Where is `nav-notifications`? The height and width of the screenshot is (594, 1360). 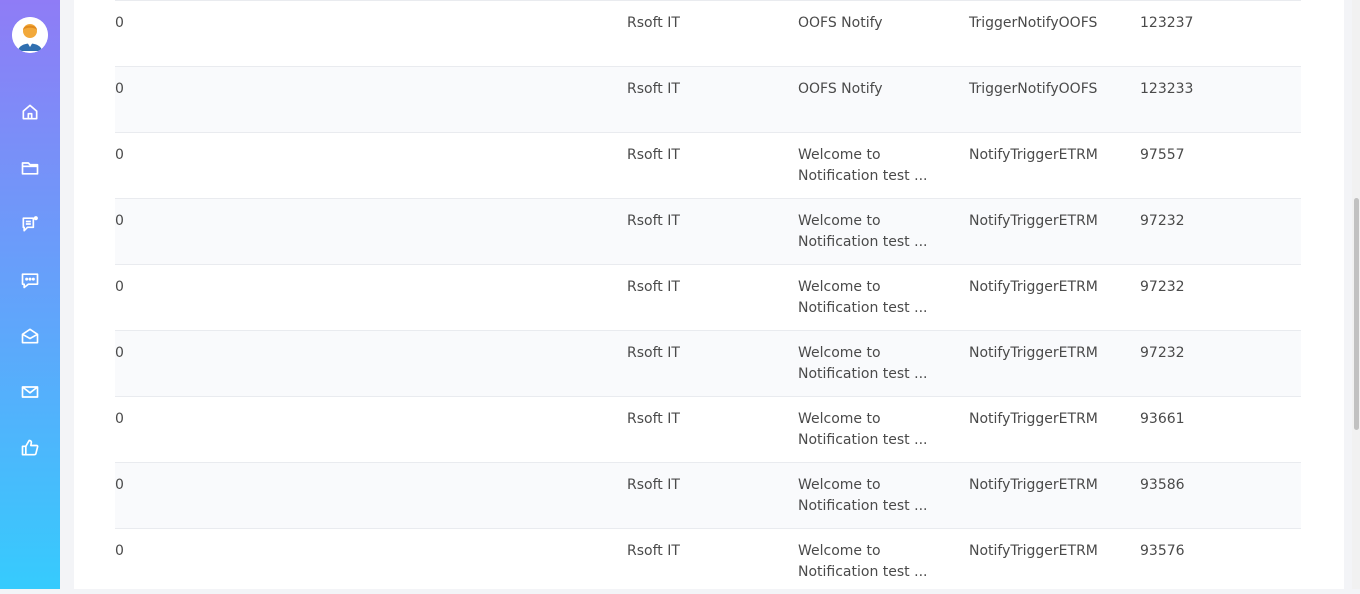
nav-notifications is located at coordinates (30, 224).